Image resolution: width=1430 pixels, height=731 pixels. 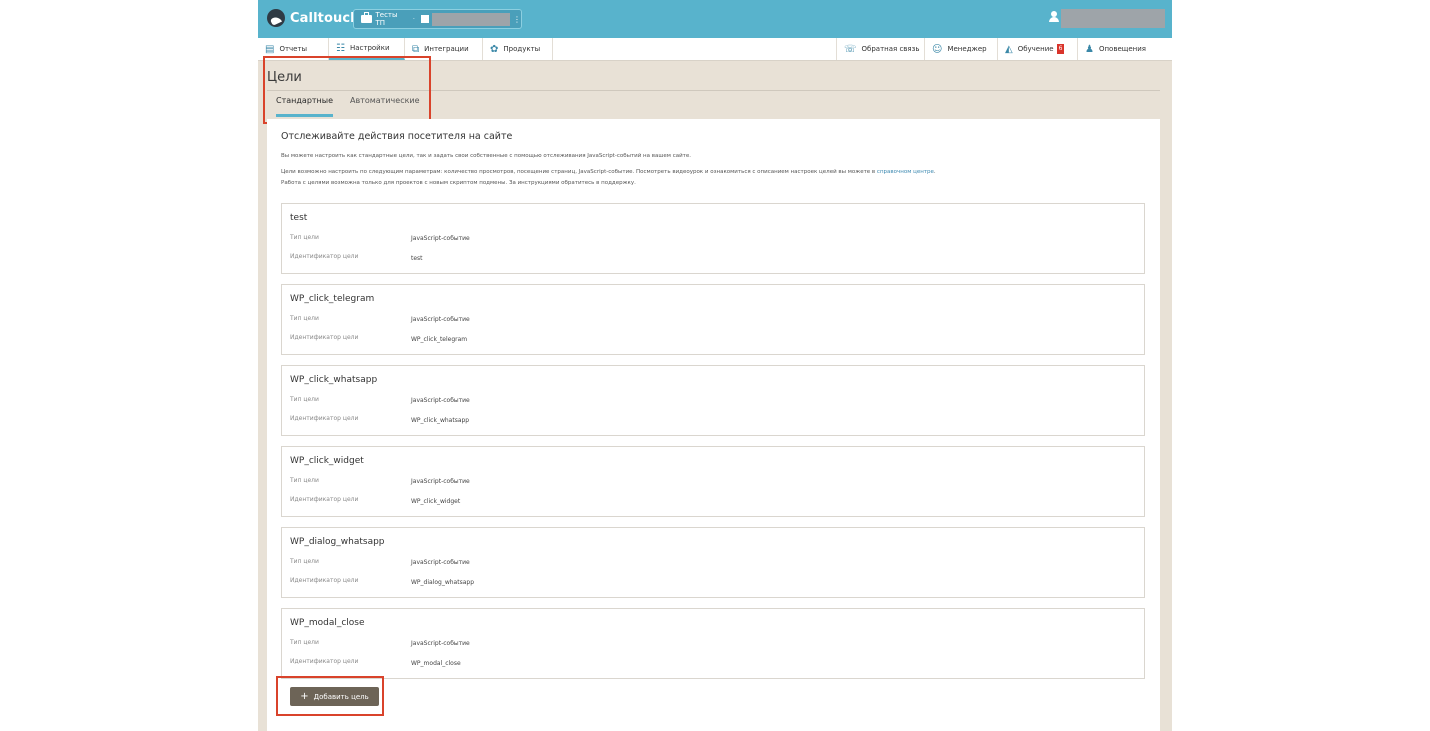 I want to click on menu-item-label: Обучение, so click(x=1035, y=49).